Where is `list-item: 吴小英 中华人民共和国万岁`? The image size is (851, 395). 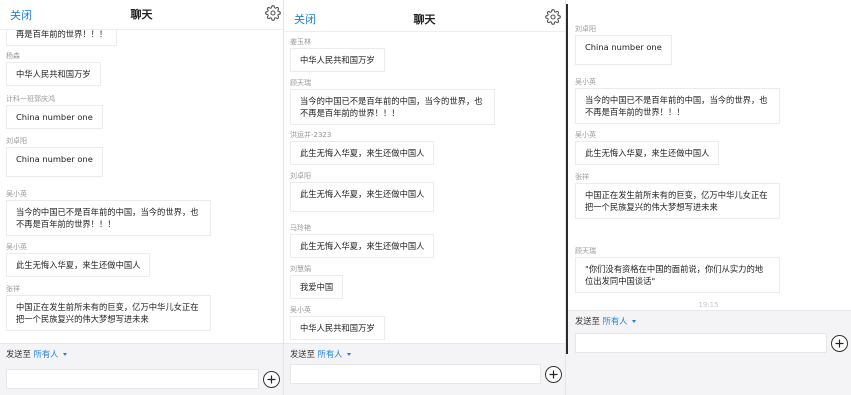
list-item: 吴小英 中华人民共和国万岁 is located at coordinates (424, 323).